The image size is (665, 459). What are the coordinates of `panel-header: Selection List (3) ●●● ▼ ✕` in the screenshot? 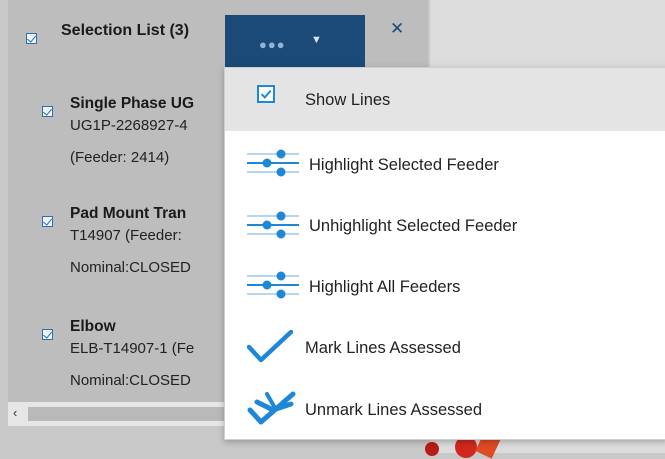 It's located at (218, 33).